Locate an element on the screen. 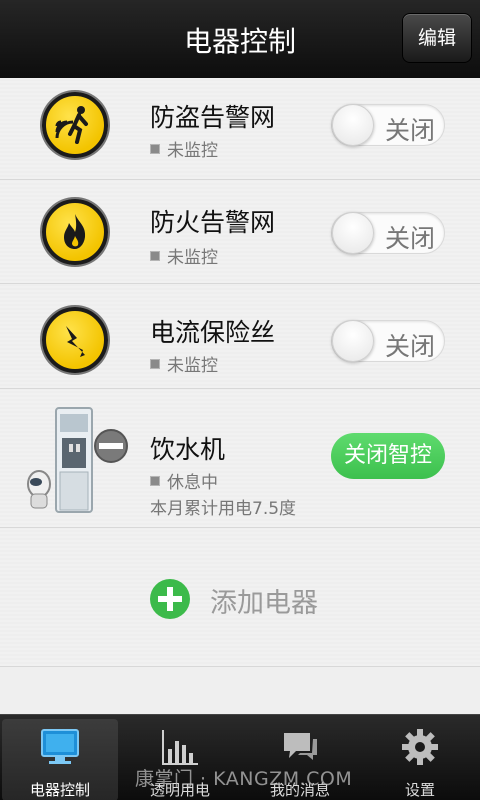  device-name: 电流保险丝 is located at coordinates (213, 332).